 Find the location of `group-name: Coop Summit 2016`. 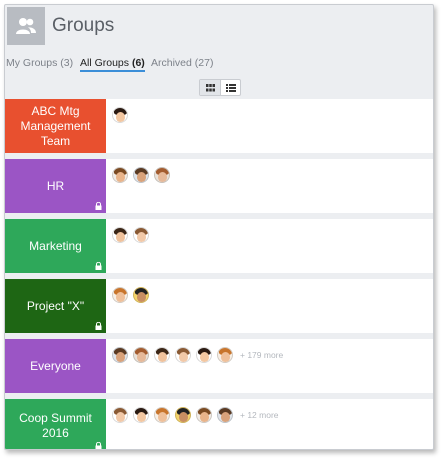

group-name: Coop Summit 2016 is located at coordinates (55, 425).